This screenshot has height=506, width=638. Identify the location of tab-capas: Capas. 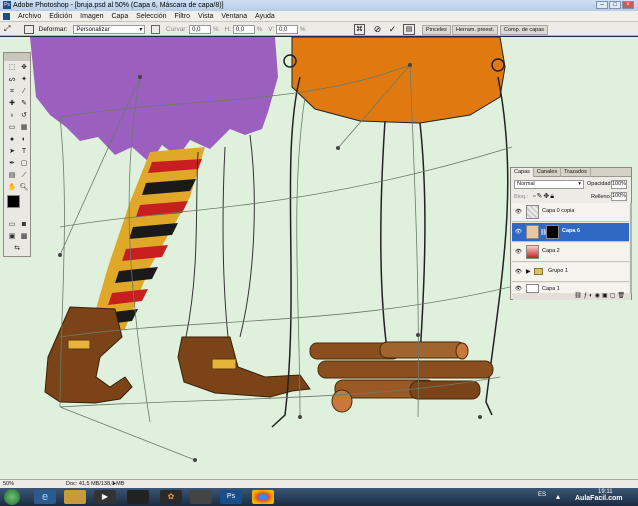
(522, 172).